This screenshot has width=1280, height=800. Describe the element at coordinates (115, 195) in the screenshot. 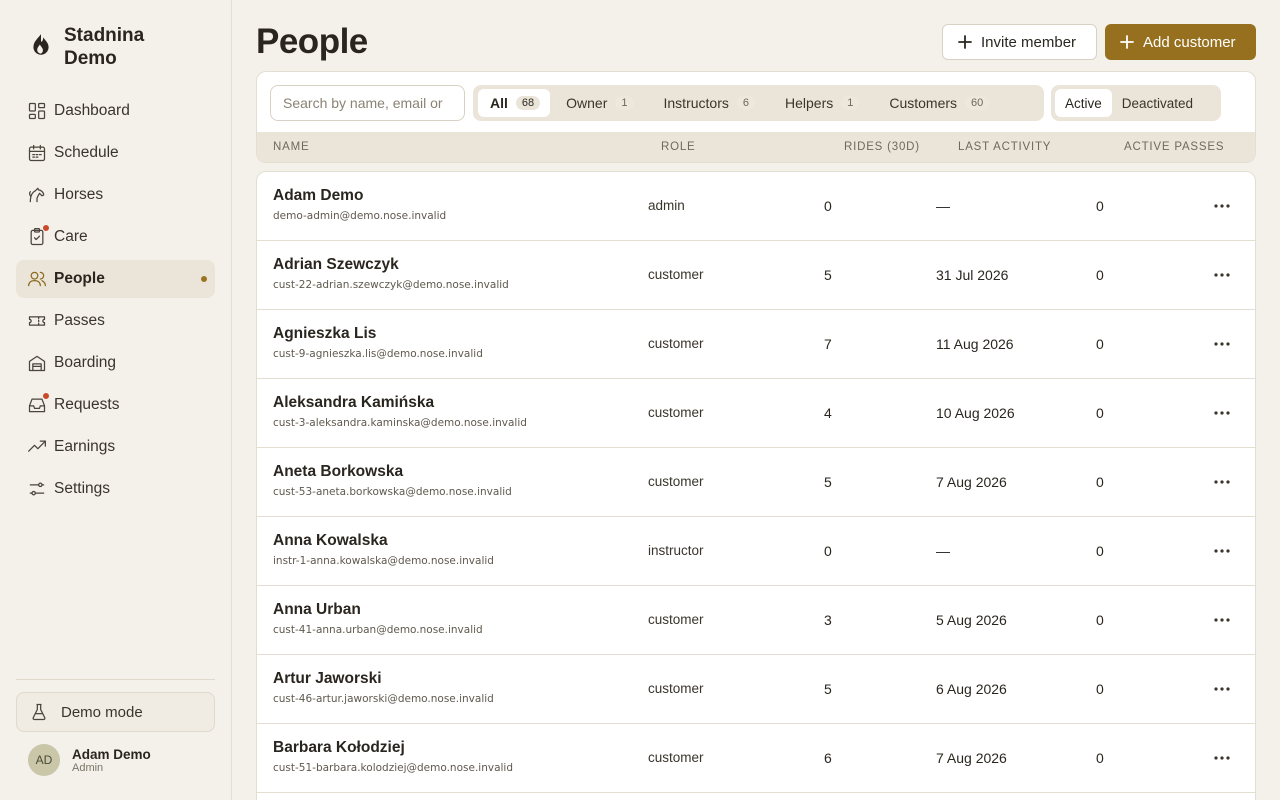

I see `sidebar-item-horses: Horses` at that location.